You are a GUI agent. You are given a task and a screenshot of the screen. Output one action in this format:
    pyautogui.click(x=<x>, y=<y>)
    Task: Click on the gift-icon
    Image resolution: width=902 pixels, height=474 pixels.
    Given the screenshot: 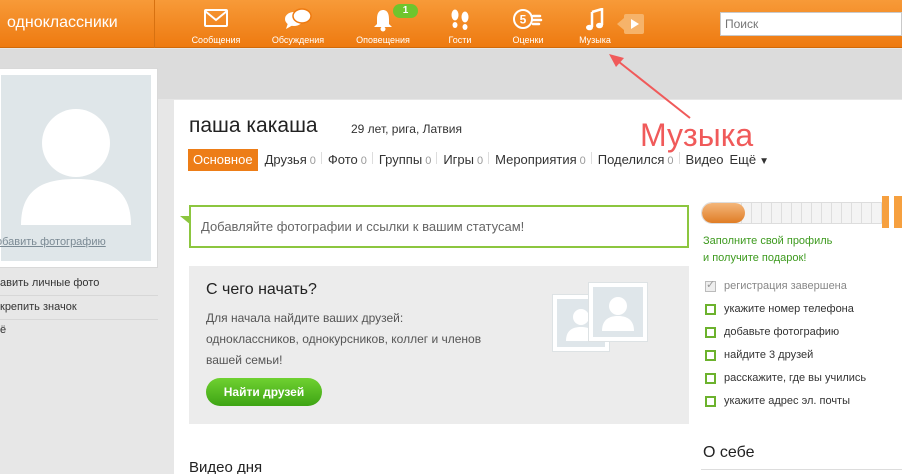 What is the action you would take?
    pyautogui.click(x=892, y=212)
    